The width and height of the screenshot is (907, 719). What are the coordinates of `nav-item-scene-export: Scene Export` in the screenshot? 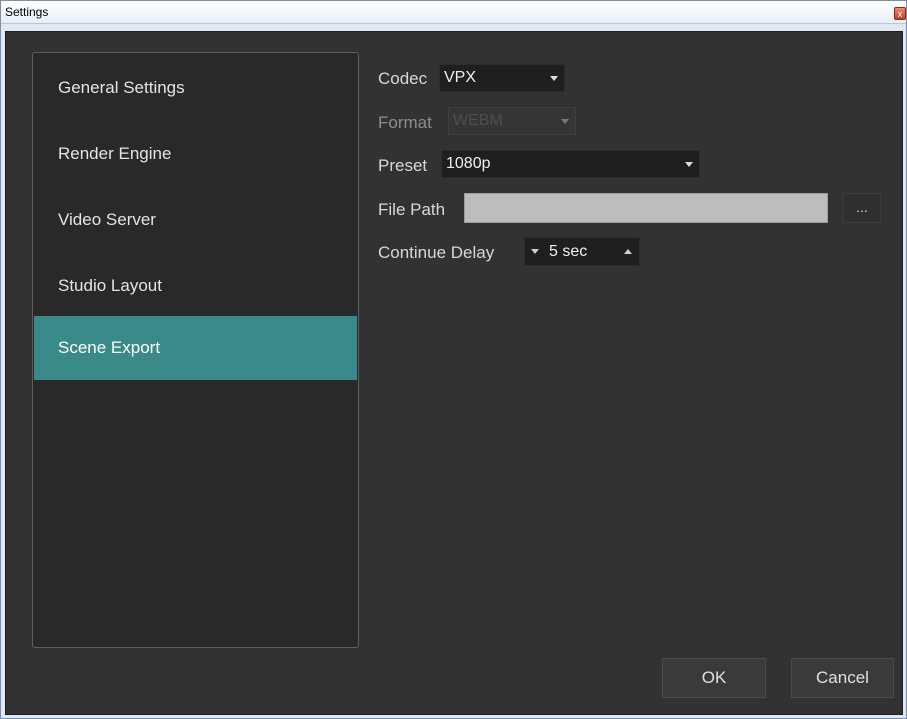 It's located at (195, 348).